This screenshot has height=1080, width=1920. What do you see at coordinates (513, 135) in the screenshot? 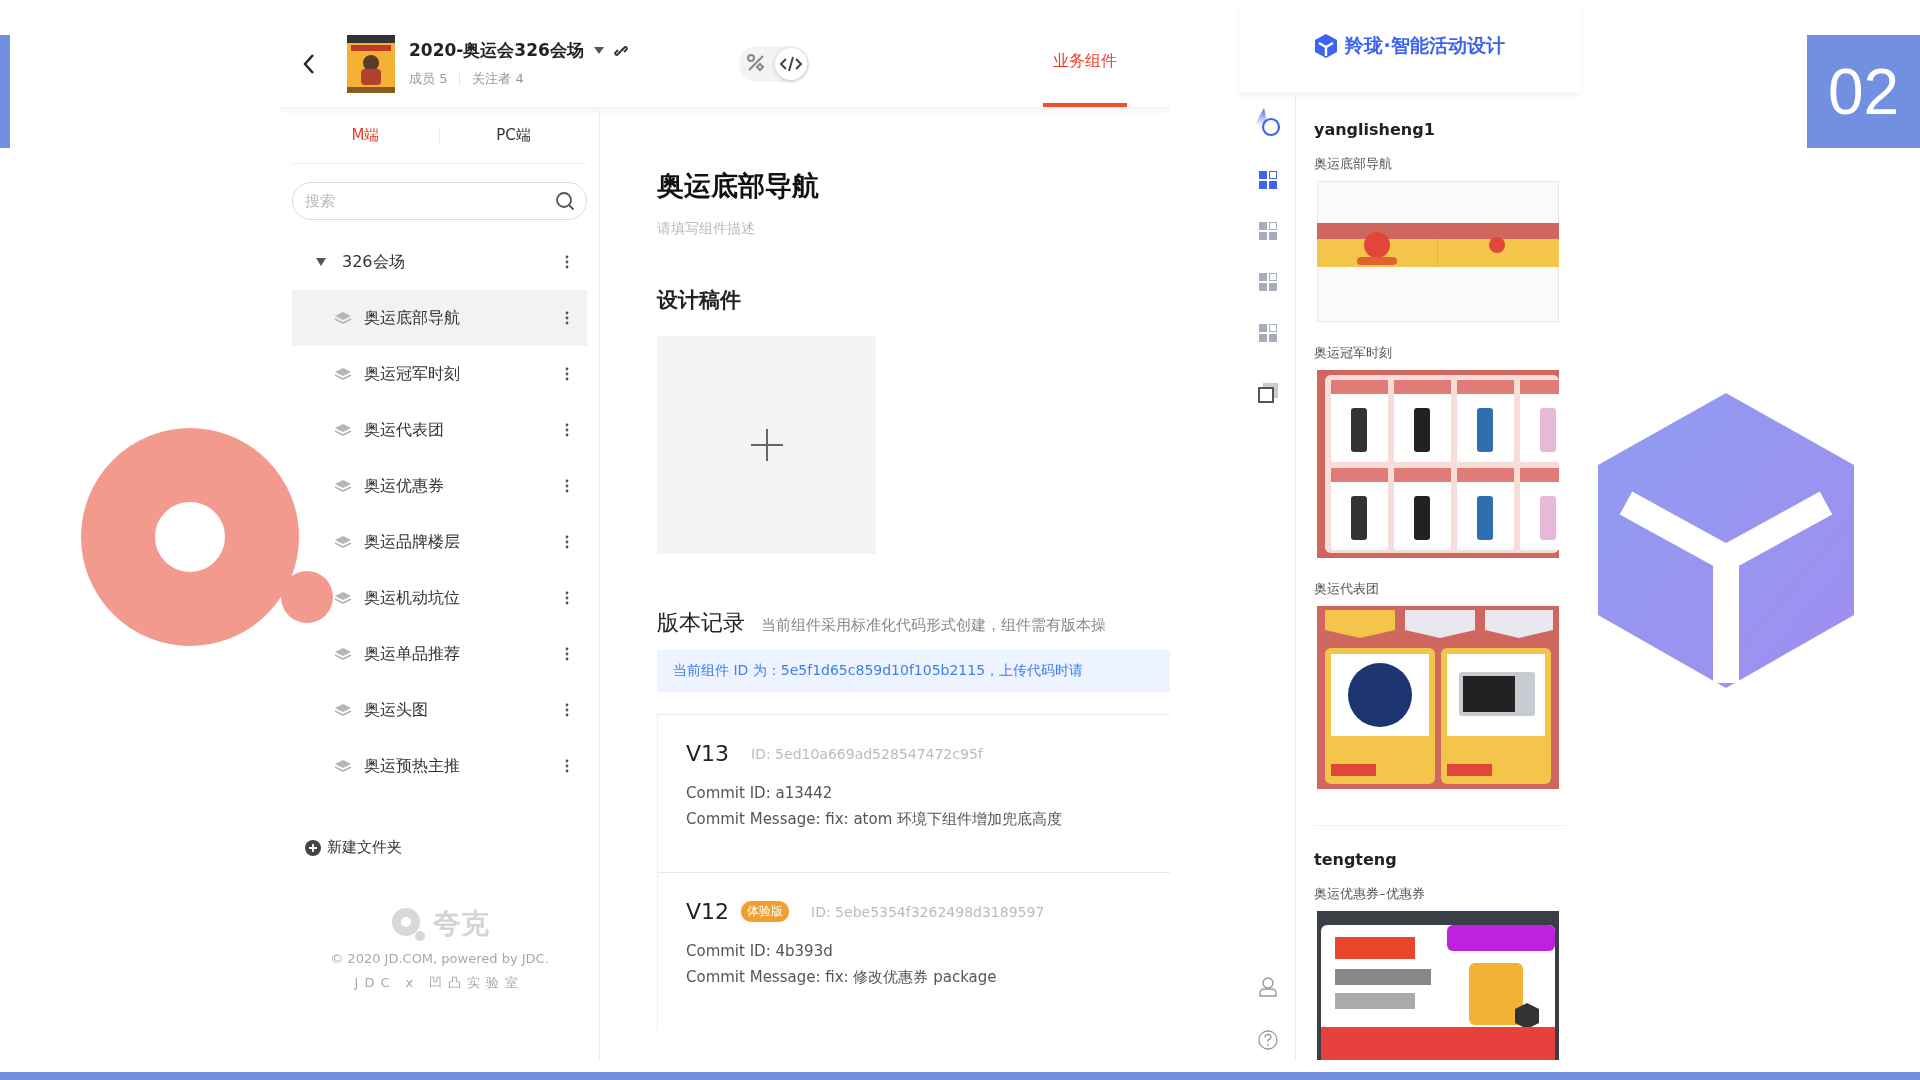
I see `platform-tab: PC端` at bounding box center [513, 135].